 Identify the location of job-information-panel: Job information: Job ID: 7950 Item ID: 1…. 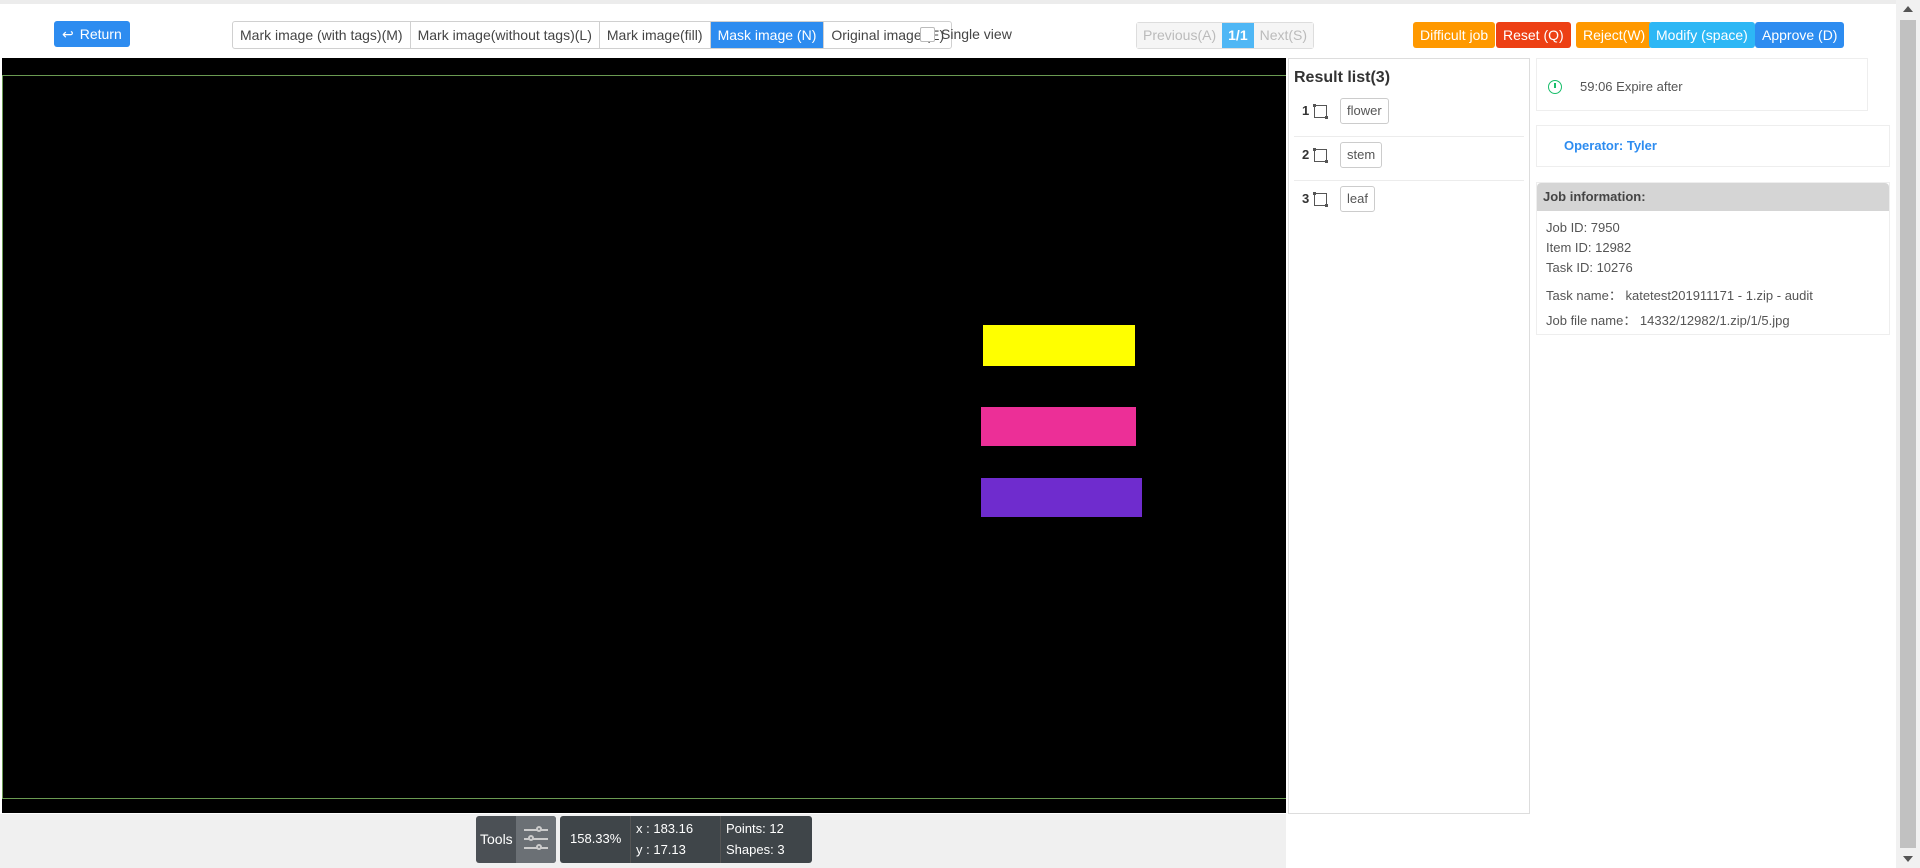
(1713, 258).